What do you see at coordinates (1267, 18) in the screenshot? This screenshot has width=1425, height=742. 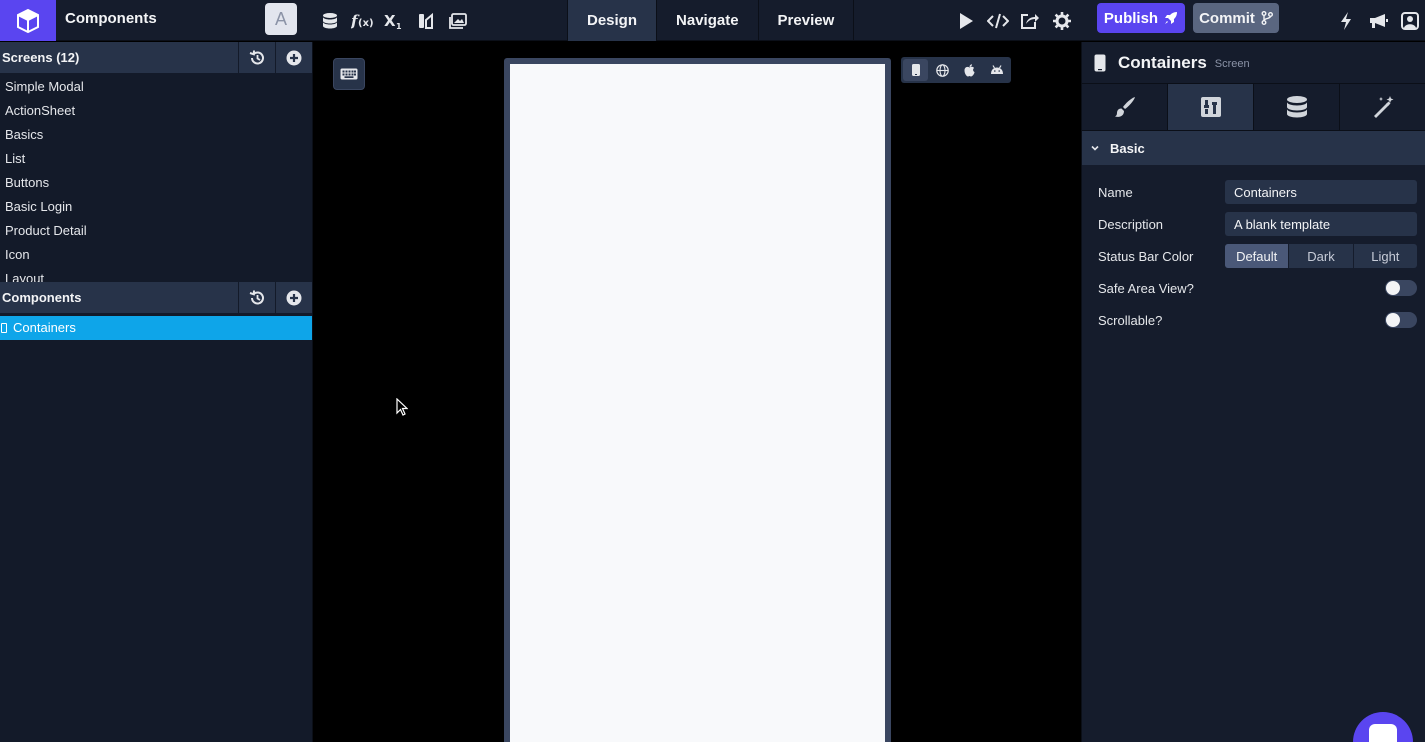 I see `git-branch-icon` at bounding box center [1267, 18].